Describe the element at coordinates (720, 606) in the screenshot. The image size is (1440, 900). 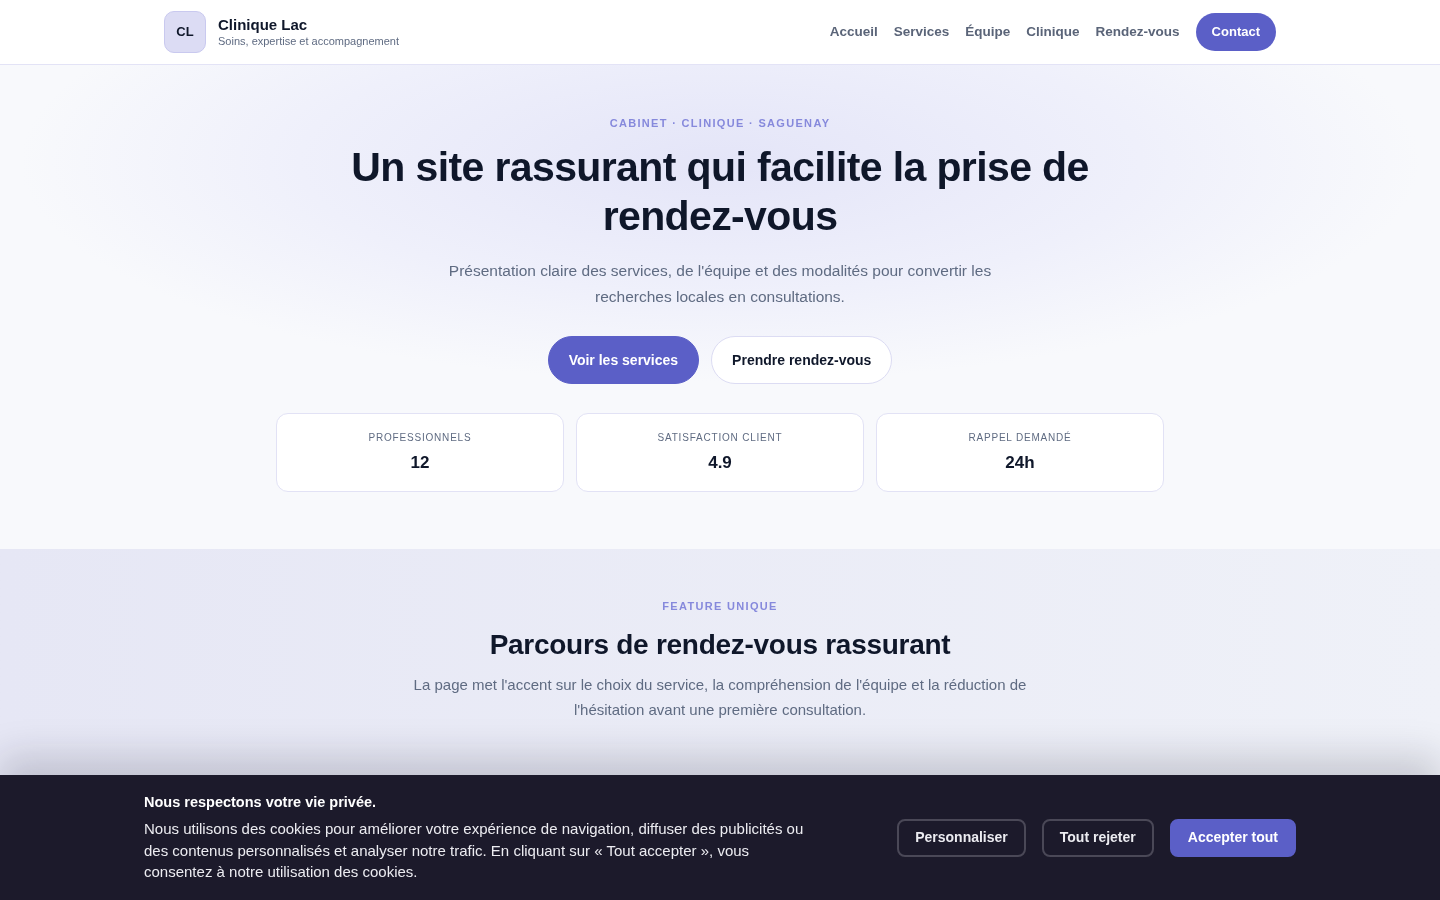
I see `feature-eyebrow: FEATURE UNIQUE` at that location.